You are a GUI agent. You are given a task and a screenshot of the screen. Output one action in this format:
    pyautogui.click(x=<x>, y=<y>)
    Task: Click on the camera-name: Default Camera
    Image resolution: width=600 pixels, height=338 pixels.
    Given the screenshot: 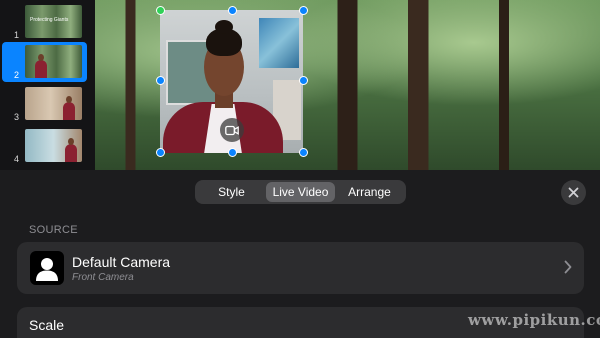 What is the action you would take?
    pyautogui.click(x=121, y=262)
    